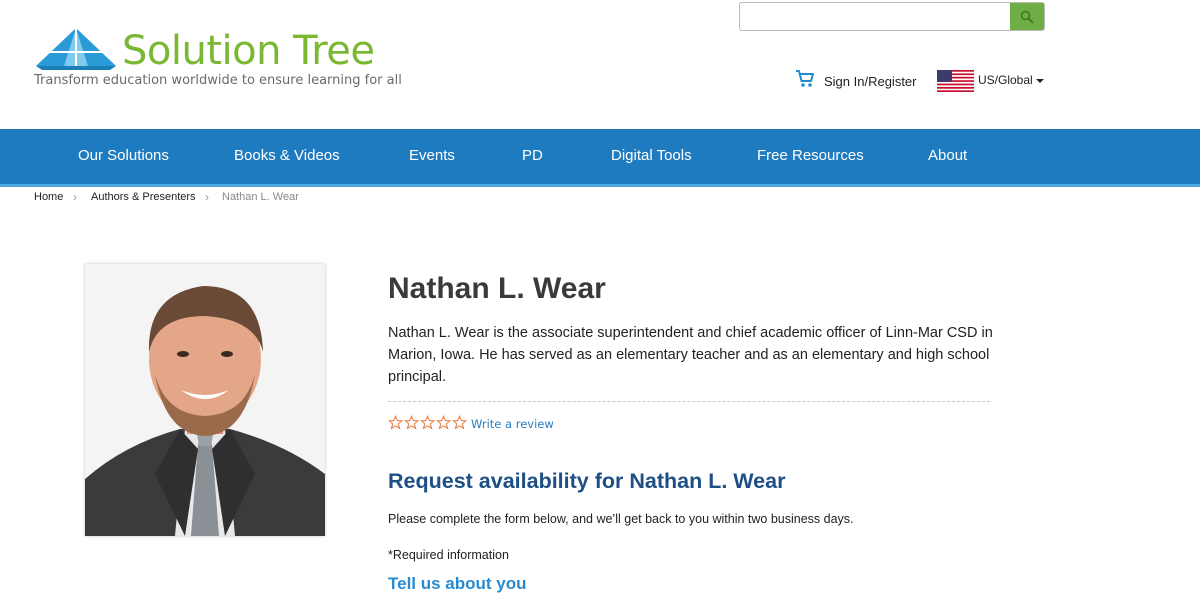 Image resolution: width=1200 pixels, height=594 pixels. What do you see at coordinates (143, 197) in the screenshot?
I see `breadcrumb-authors: Authors & Presenters` at bounding box center [143, 197].